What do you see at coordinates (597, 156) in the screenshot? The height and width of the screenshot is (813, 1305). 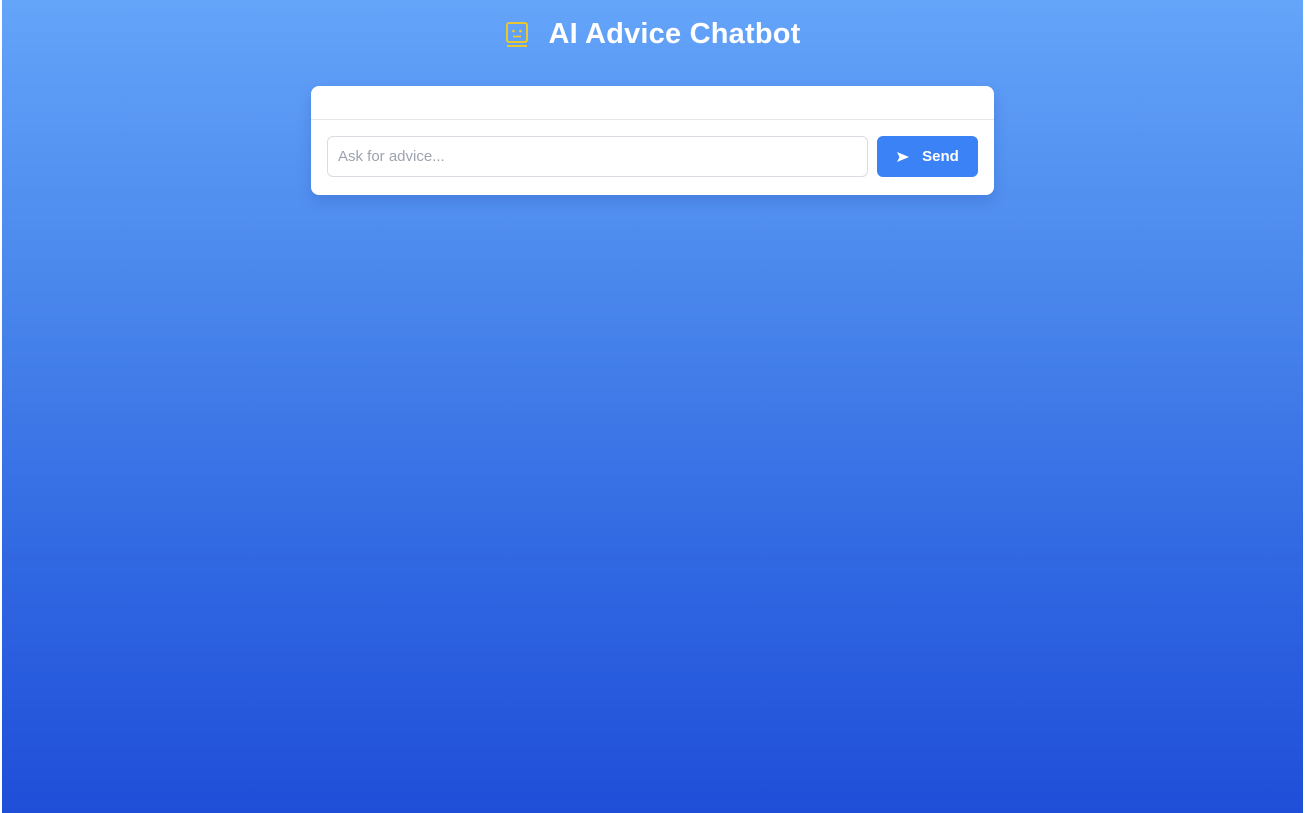 I see `chat-input` at bounding box center [597, 156].